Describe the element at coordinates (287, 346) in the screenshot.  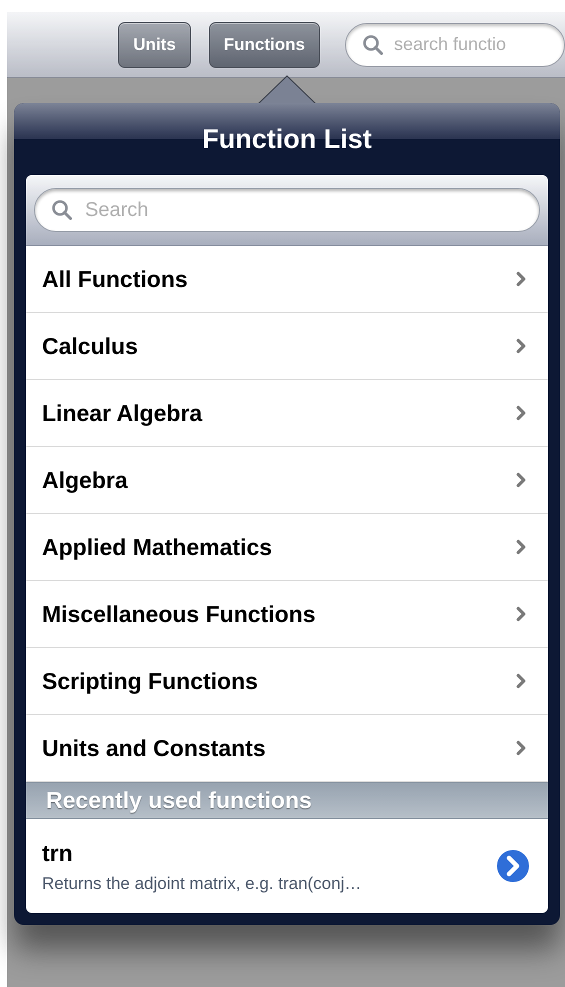
I see `category-row: Calculus` at that location.